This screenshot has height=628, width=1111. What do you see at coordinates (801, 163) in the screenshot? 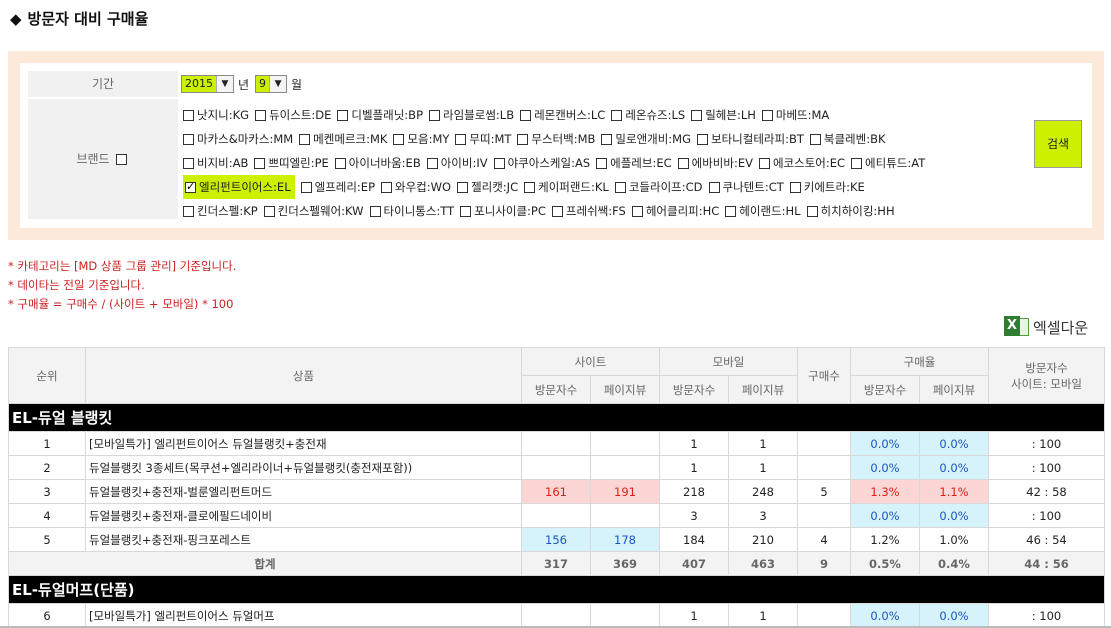
I see `brand-option: 에코스토어:EC` at bounding box center [801, 163].